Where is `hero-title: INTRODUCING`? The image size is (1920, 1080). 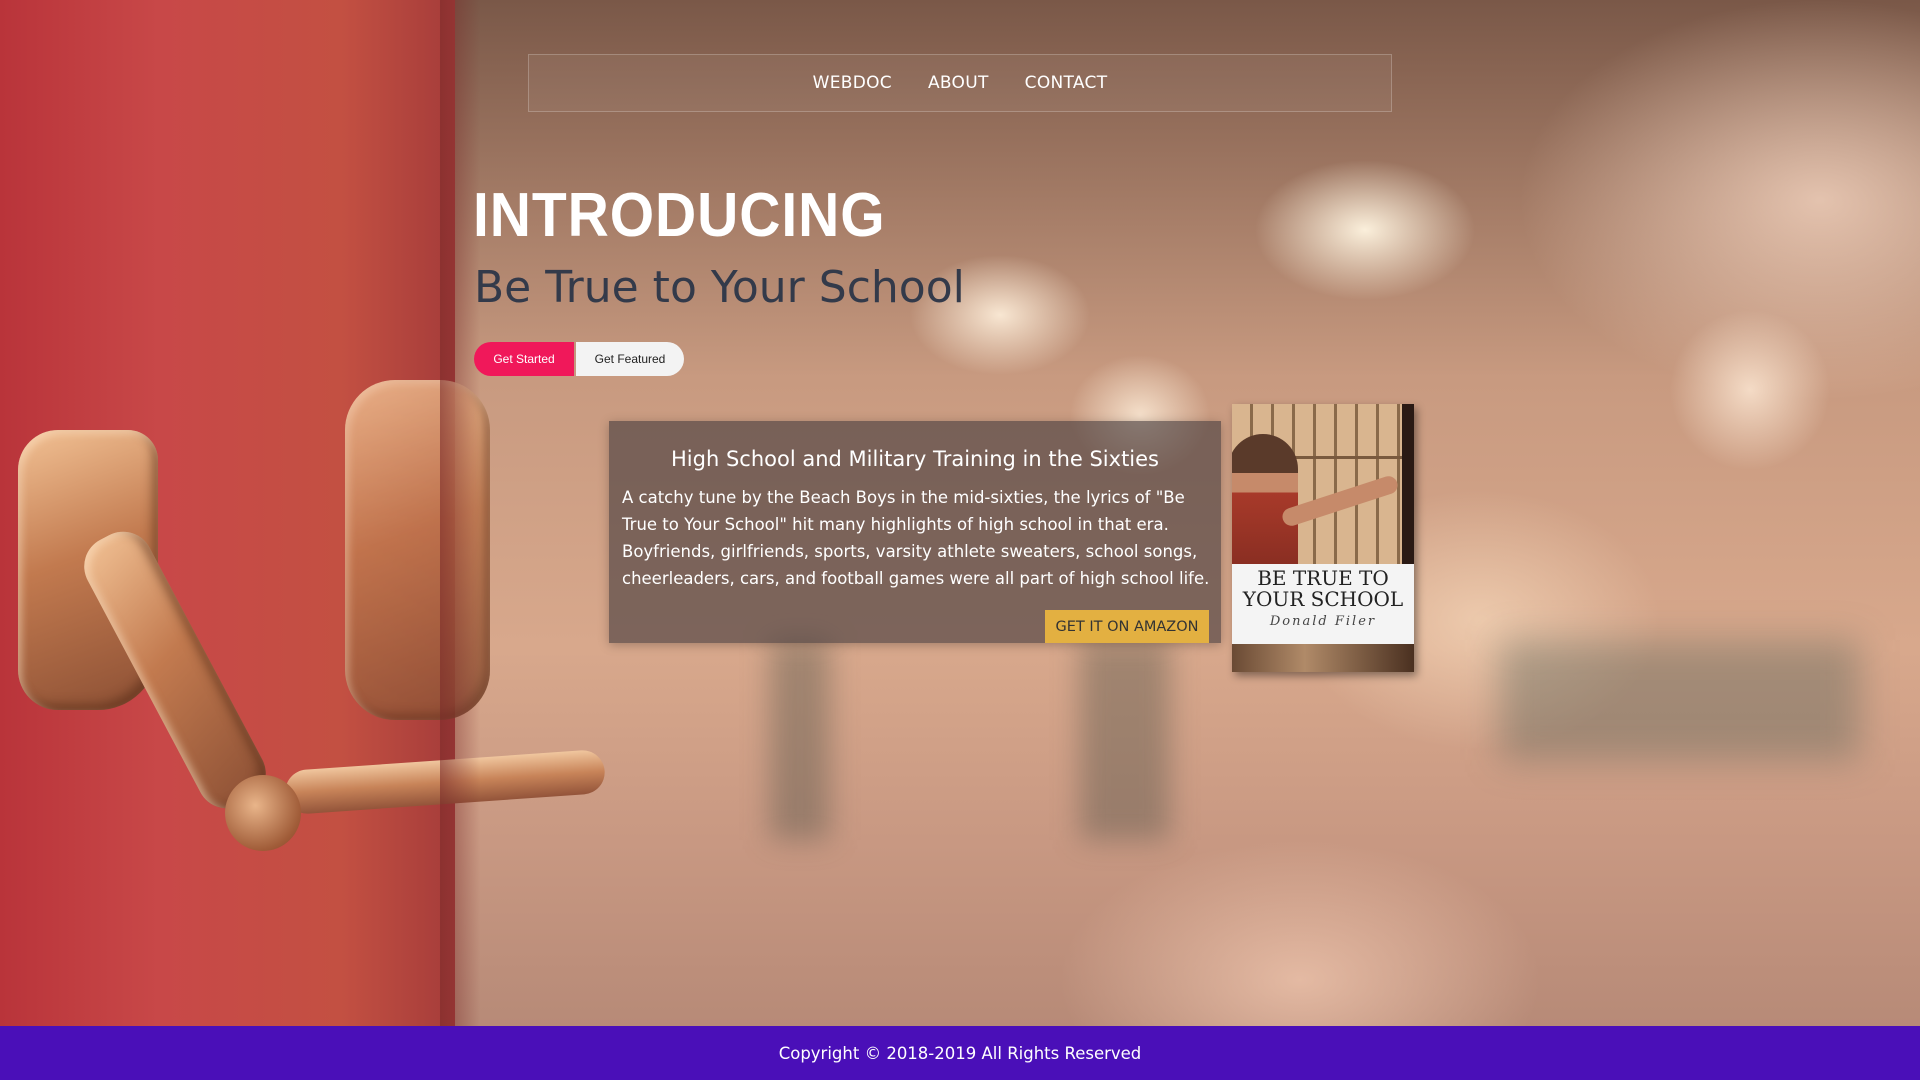 hero-title: INTRODUCING is located at coordinates (679, 215).